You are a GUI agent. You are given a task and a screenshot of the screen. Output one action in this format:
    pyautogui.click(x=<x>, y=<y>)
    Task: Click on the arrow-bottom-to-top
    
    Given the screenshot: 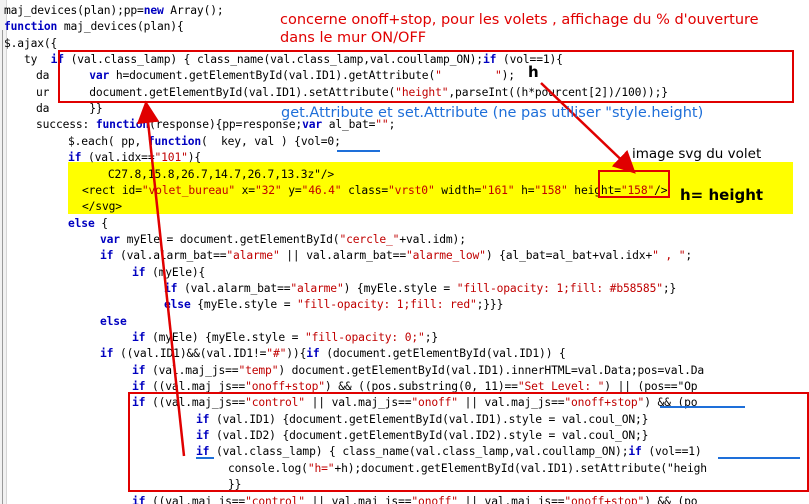 What is the action you would take?
    pyautogui.click(x=161, y=278)
    